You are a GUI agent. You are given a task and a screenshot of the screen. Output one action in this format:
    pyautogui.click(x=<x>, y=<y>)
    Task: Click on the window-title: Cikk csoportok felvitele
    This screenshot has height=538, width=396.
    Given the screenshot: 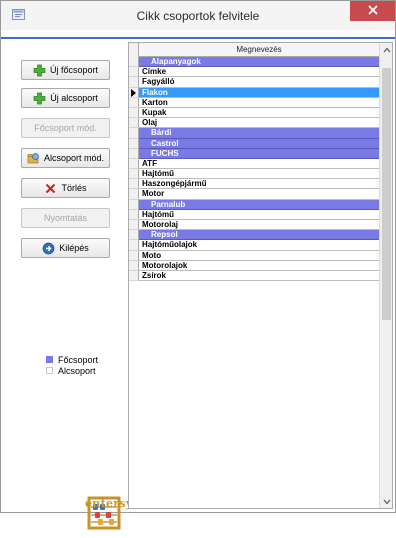 What is the action you would take?
    pyautogui.click(x=198, y=16)
    